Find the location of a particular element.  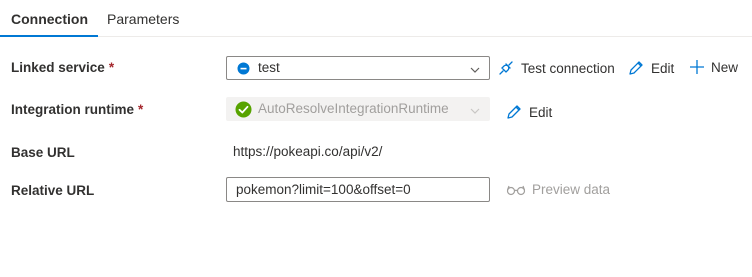

tab-bar: Connection Parameters is located at coordinates (376, 18).